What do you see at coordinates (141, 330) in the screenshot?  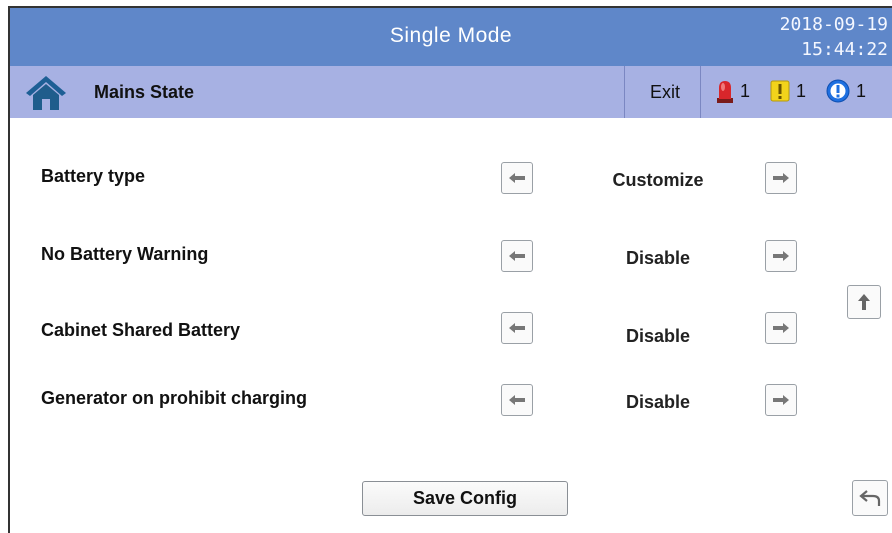 I see `setting-label: Cabinet Shared Battery` at bounding box center [141, 330].